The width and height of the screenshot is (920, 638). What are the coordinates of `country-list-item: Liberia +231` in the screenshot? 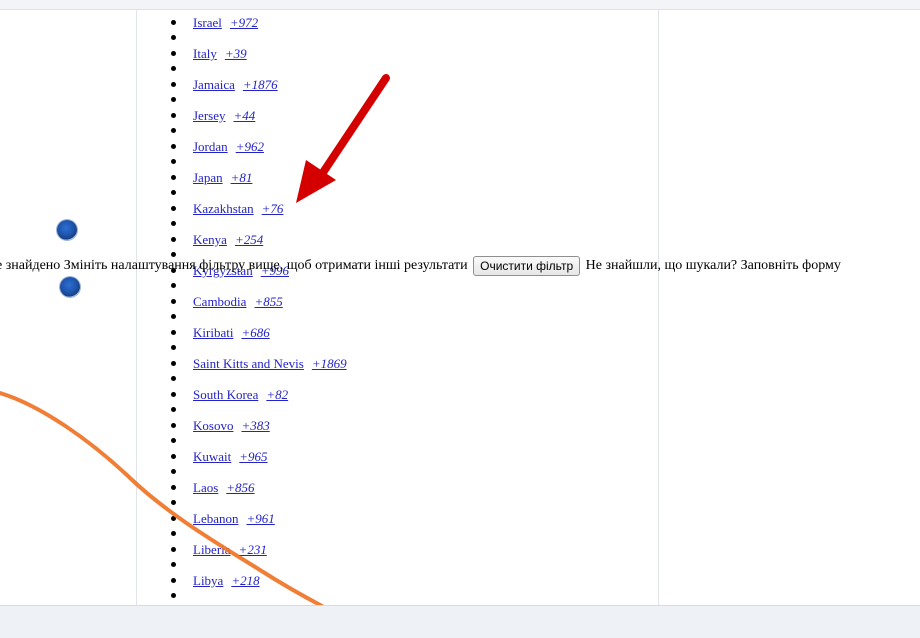 It's located at (230, 549).